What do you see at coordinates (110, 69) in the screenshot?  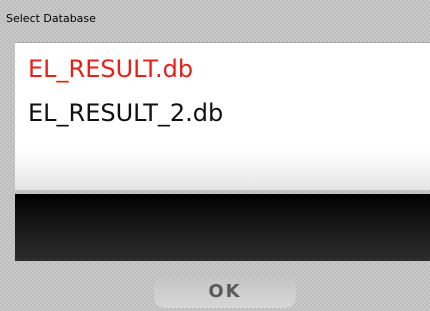 I see `database-item-el-result: EL_RESULT.db` at bounding box center [110, 69].